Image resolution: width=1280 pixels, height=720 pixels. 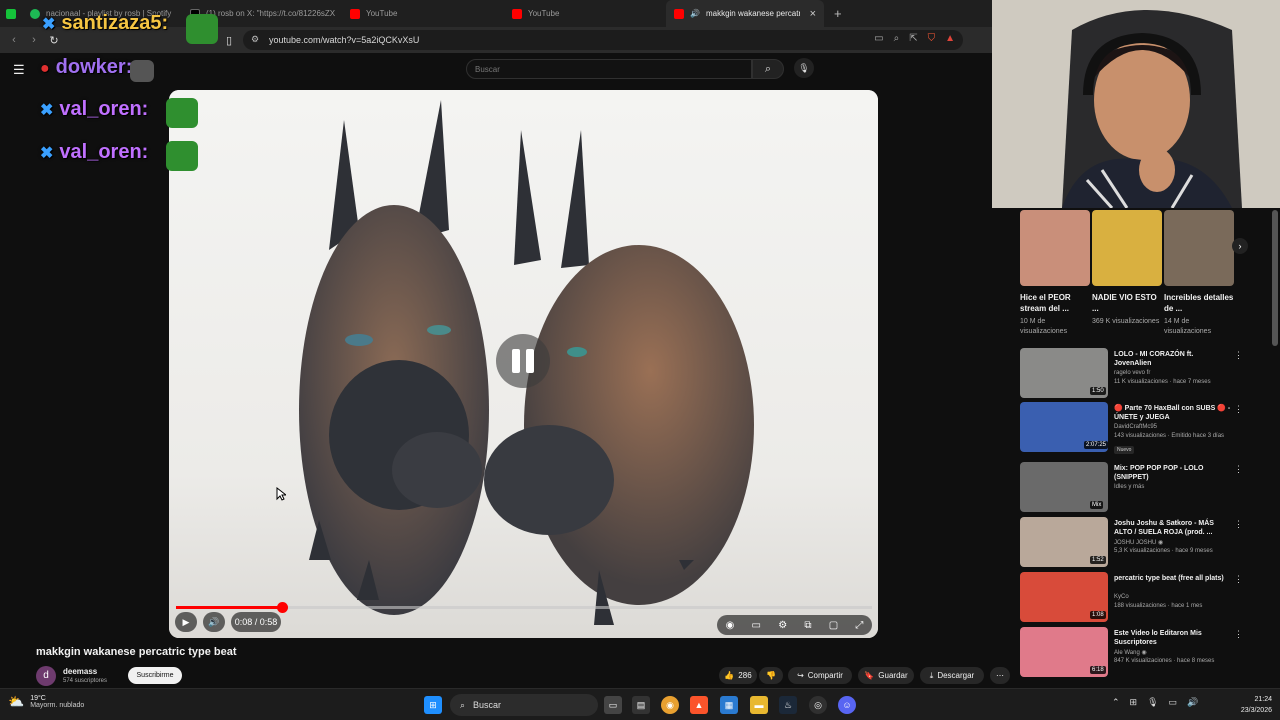 I want to click on brave-icon: ▲, so click(x=699, y=705).